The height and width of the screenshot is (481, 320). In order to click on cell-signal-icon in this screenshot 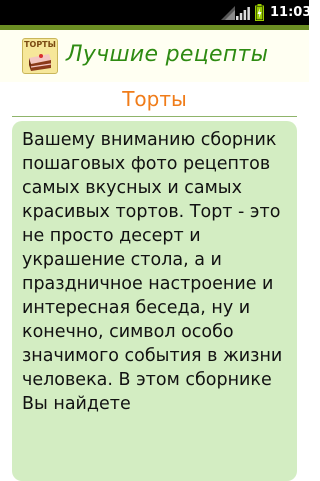, I will do `click(243, 13)`.